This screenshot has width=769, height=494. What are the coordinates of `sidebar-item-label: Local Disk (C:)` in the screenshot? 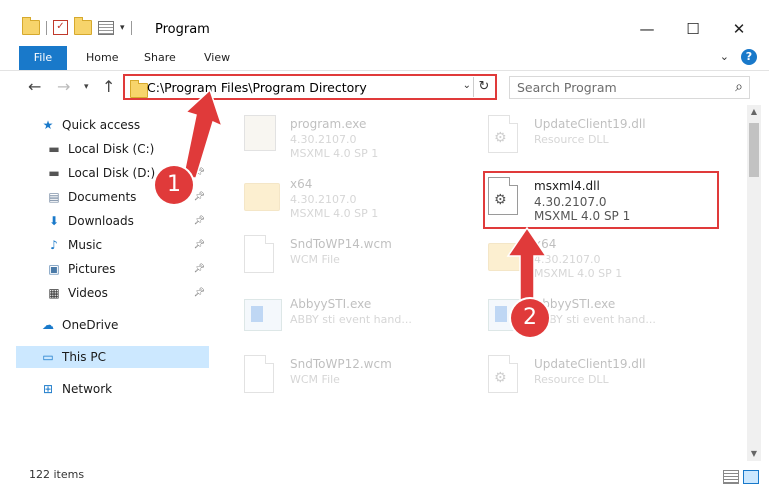 It's located at (111, 149).